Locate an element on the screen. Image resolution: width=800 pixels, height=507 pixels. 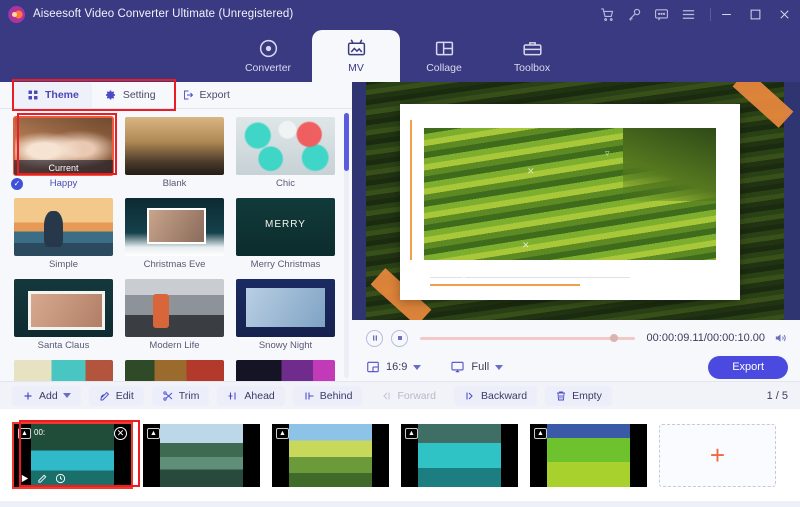
pause-icon is located at coordinates (374, 338).